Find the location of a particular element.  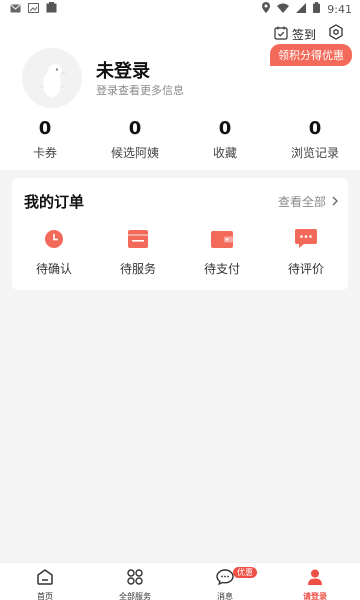

chevron-right-icon is located at coordinates (335, 202).